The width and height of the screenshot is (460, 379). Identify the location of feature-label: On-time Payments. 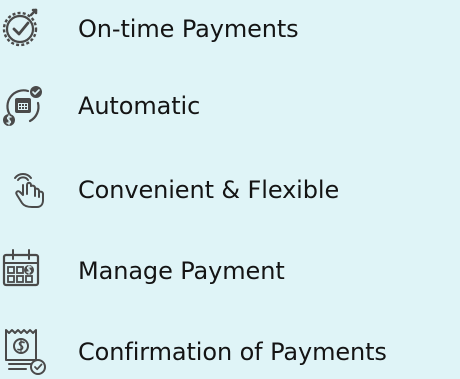
(188, 29).